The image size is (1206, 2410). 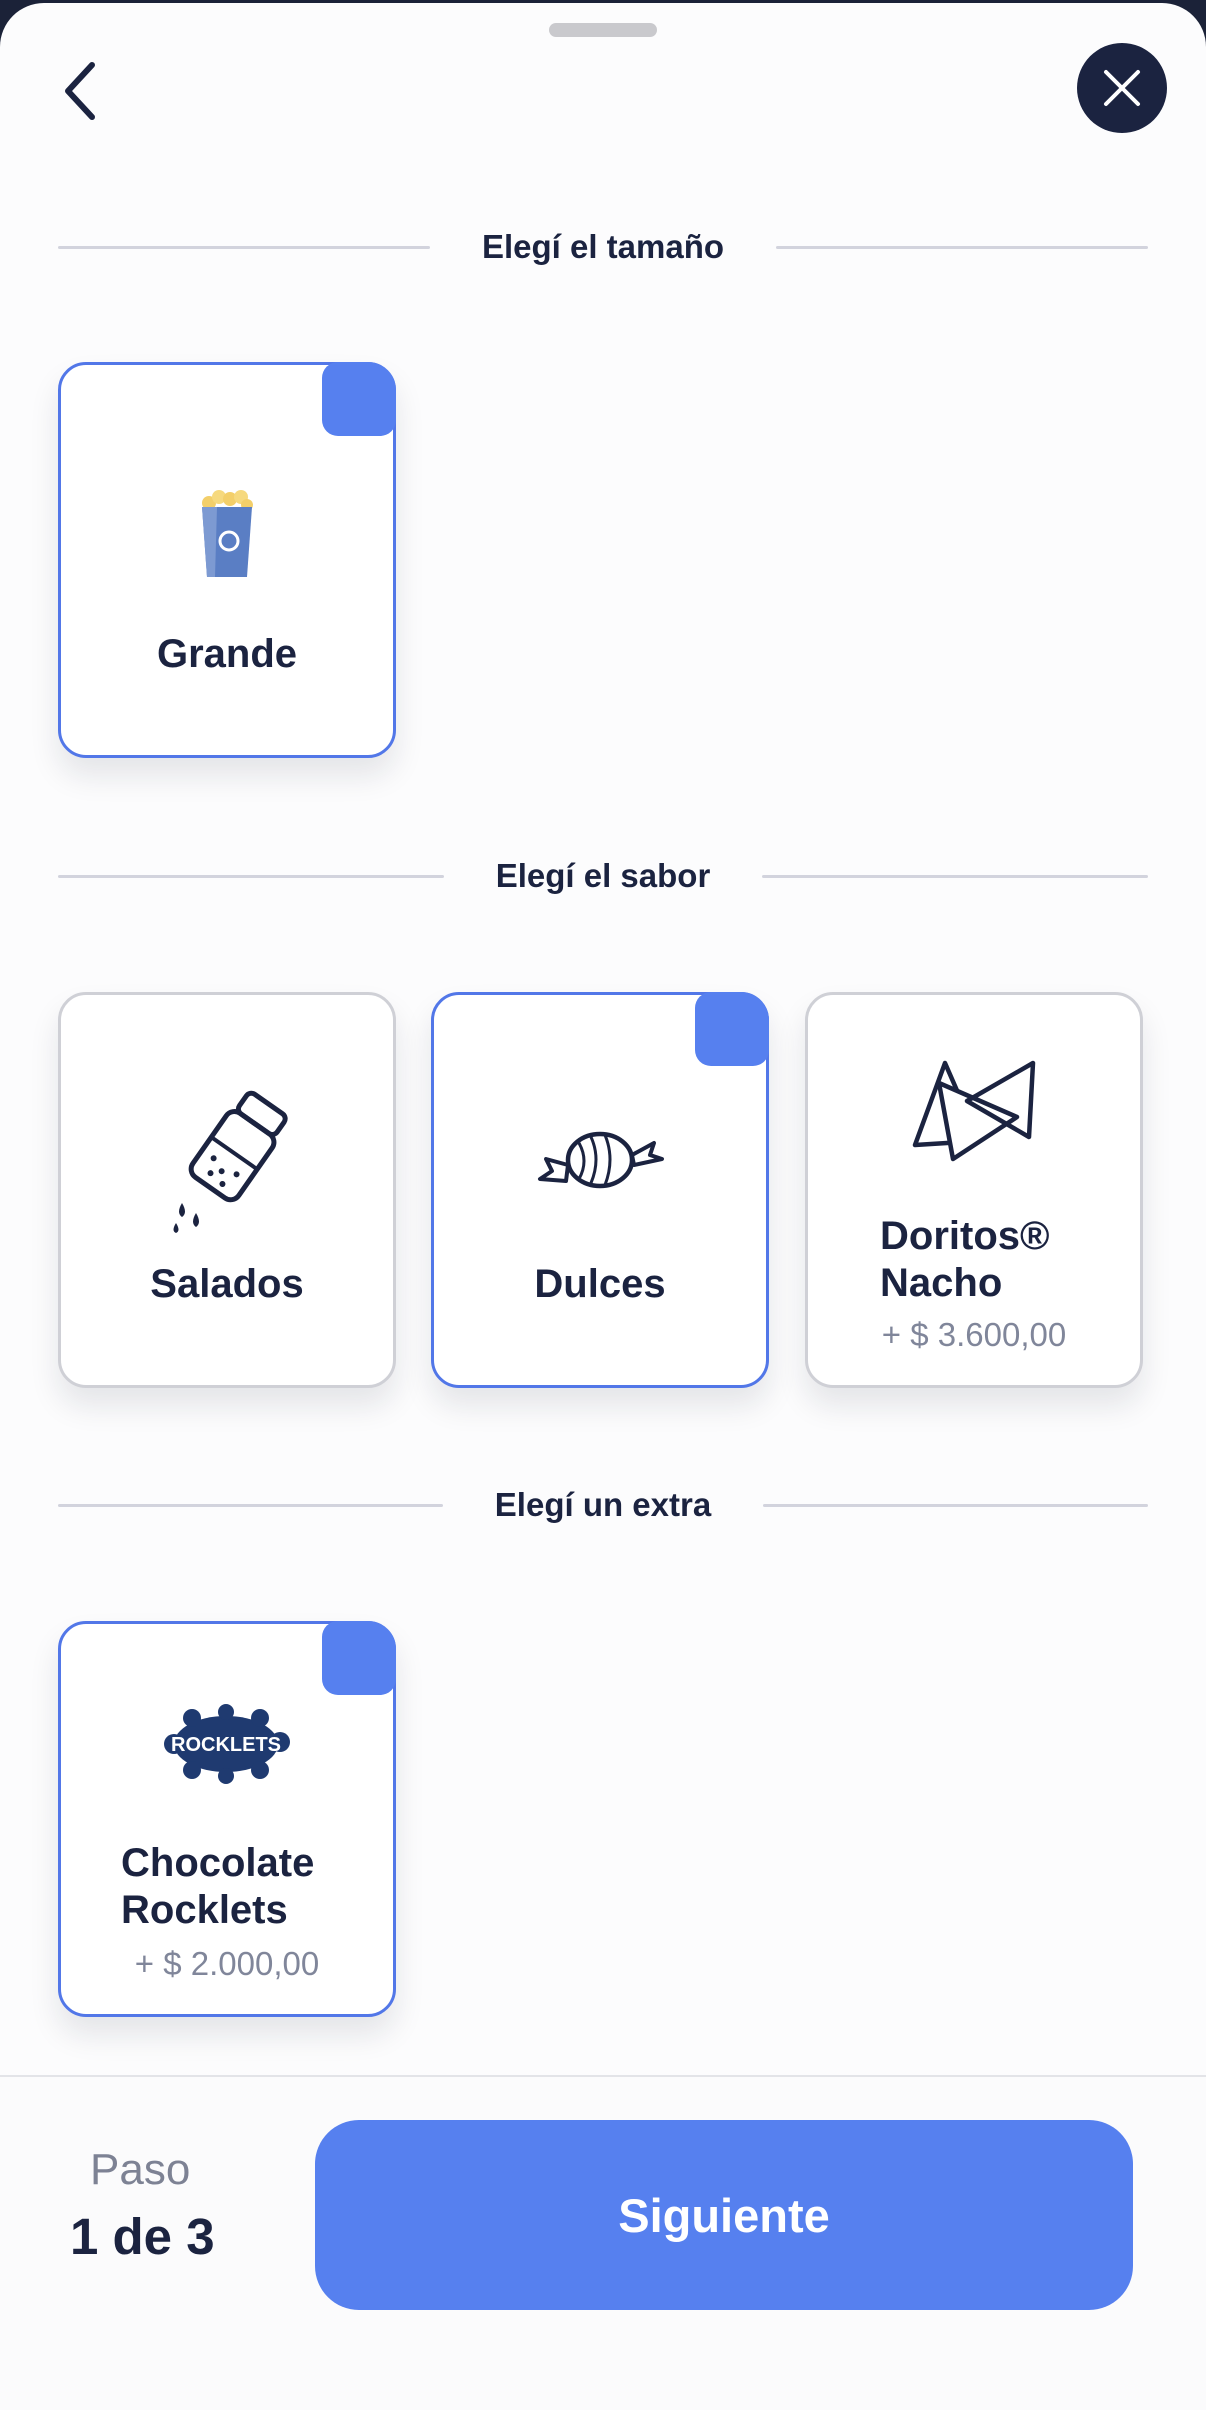 What do you see at coordinates (603, 30) in the screenshot?
I see `sheet-grabber` at bounding box center [603, 30].